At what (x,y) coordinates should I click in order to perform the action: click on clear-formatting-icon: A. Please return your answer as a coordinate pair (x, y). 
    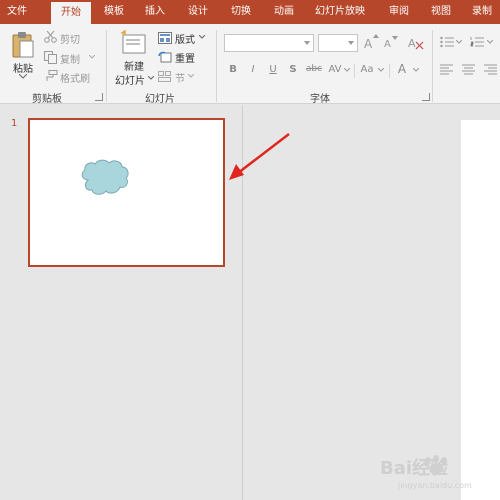
    Looking at the image, I should click on (416, 43).